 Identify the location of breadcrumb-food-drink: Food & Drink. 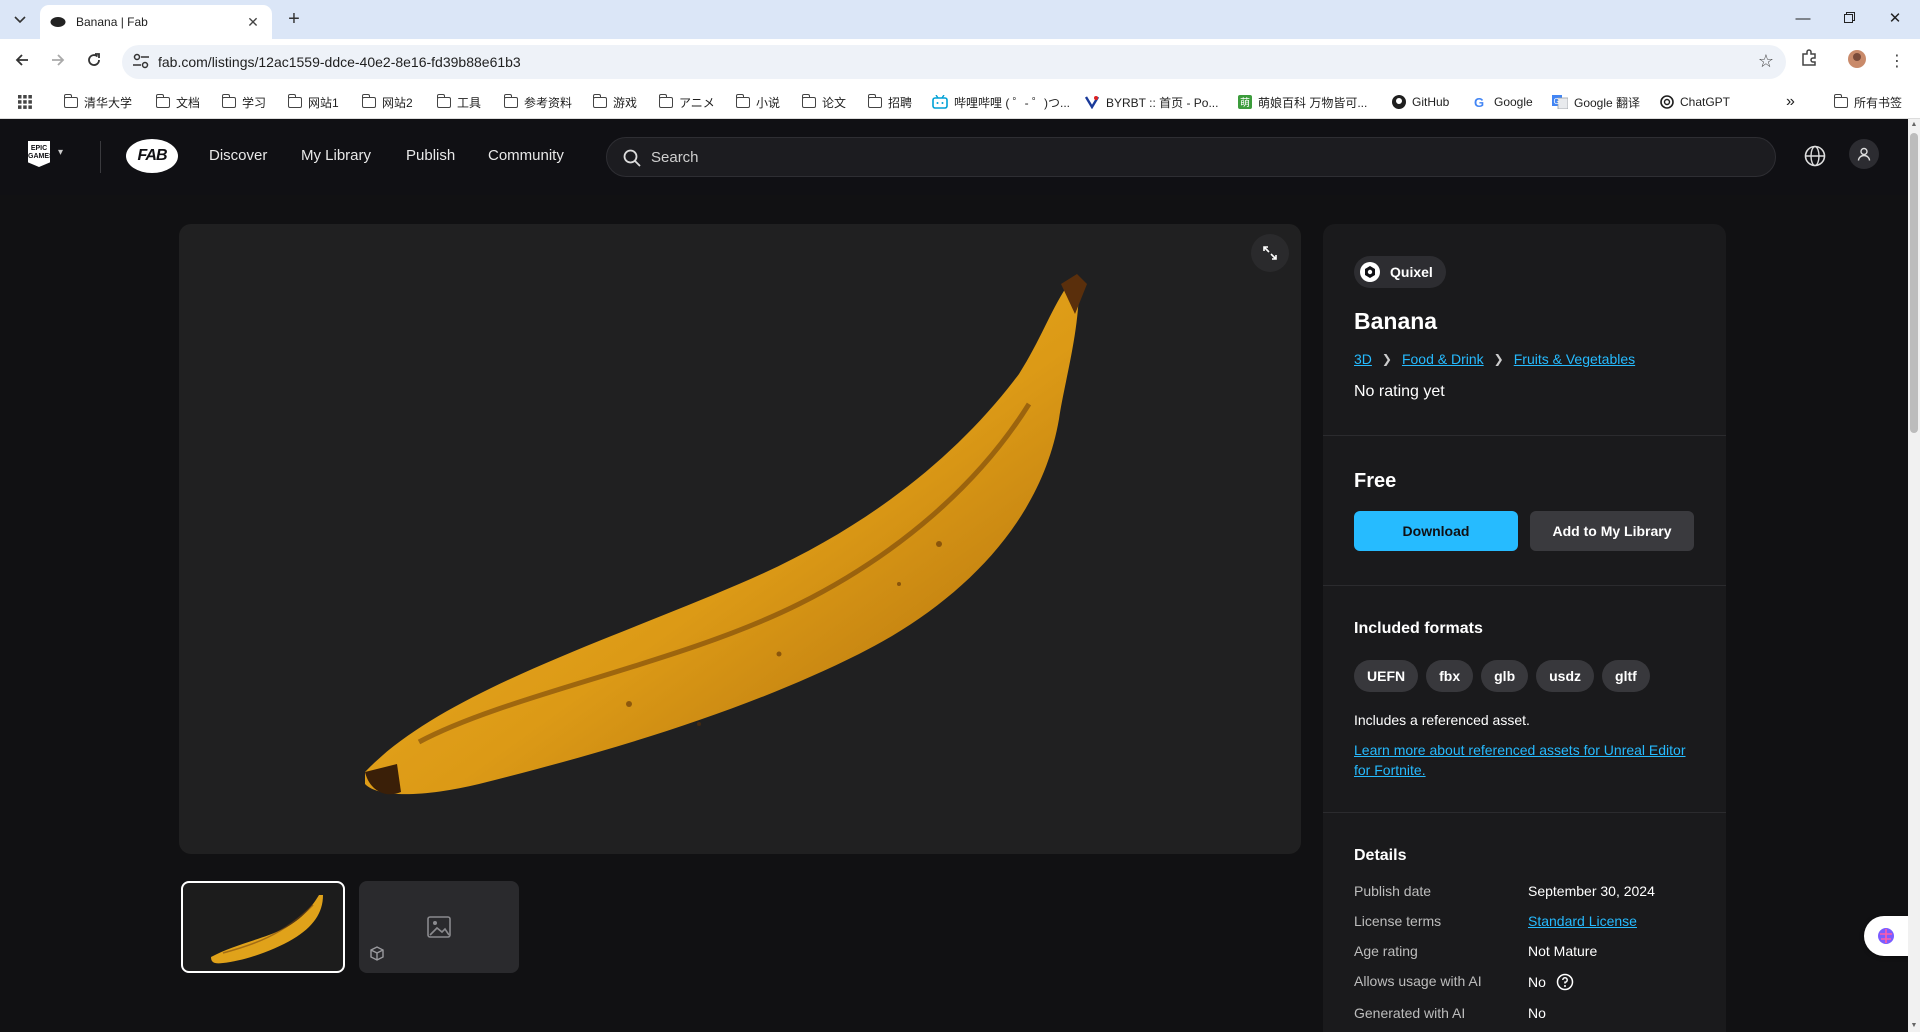
(1443, 359).